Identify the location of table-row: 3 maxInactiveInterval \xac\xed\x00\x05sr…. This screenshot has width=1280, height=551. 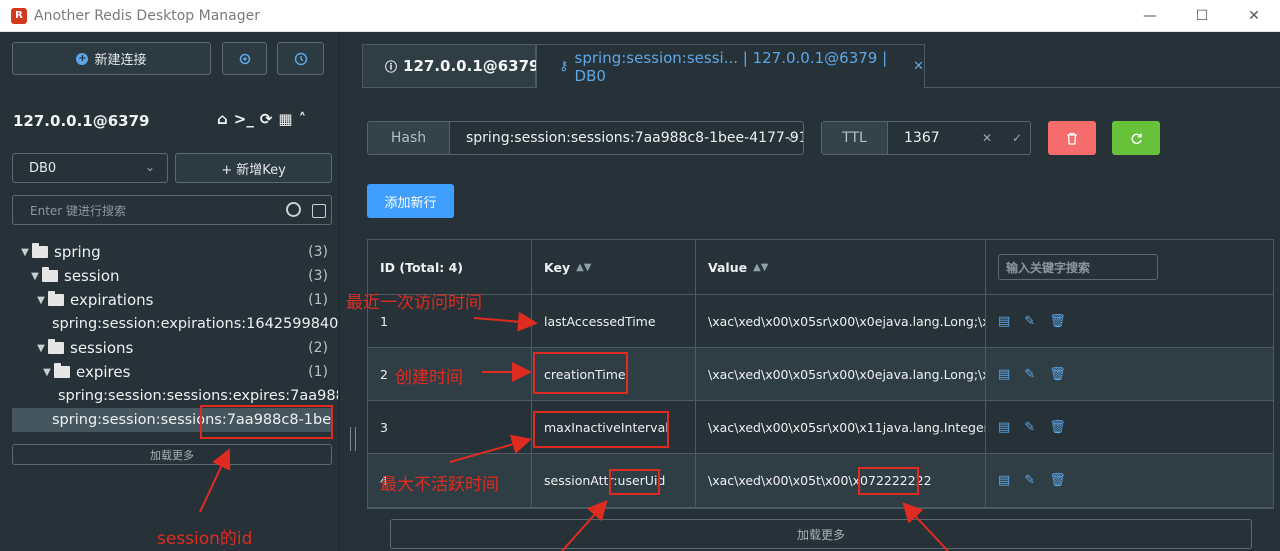
(820, 427).